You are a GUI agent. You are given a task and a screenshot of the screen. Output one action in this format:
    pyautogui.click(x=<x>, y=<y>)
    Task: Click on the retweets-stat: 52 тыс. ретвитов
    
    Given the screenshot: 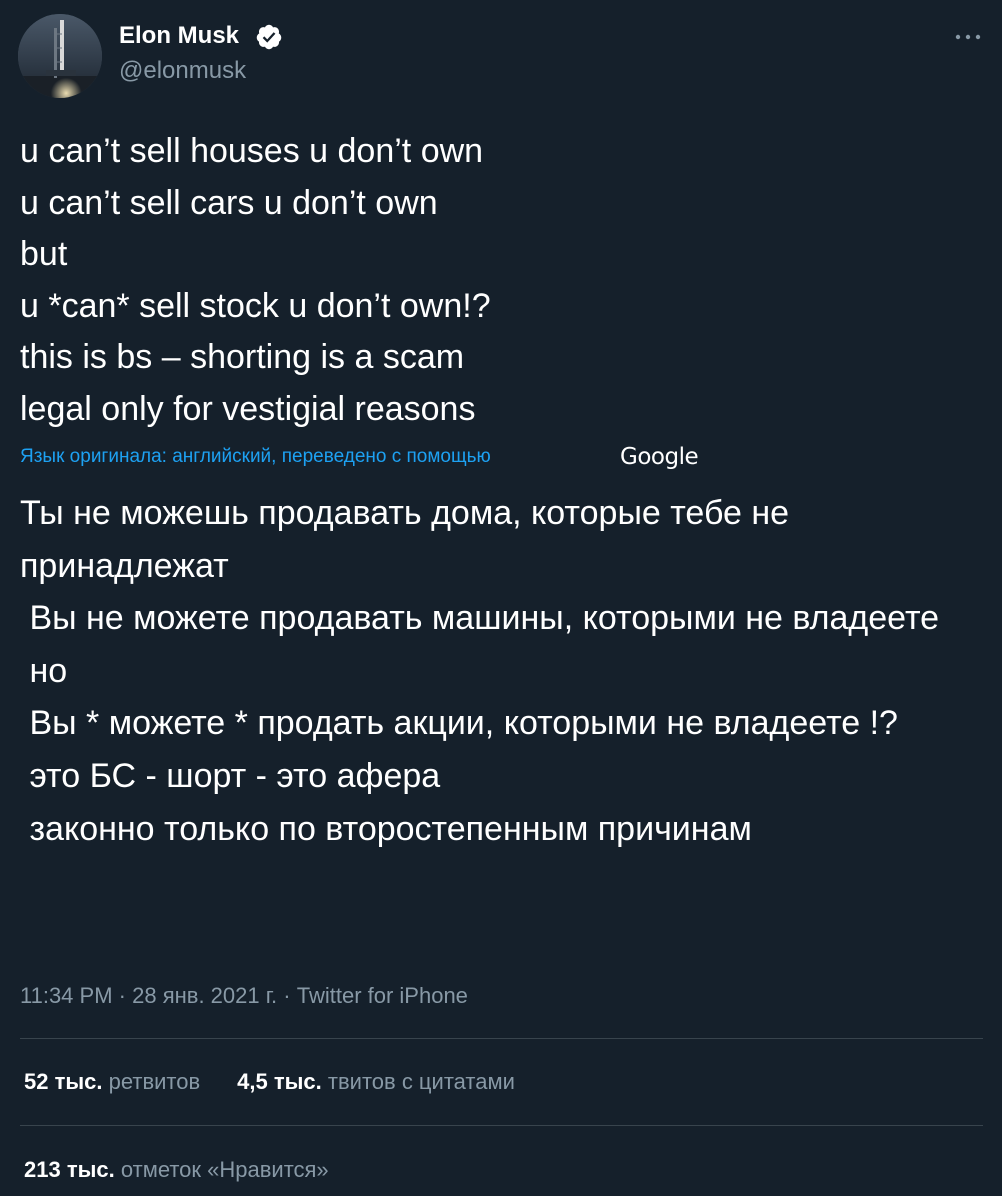 What is the action you would take?
    pyautogui.click(x=112, y=1082)
    